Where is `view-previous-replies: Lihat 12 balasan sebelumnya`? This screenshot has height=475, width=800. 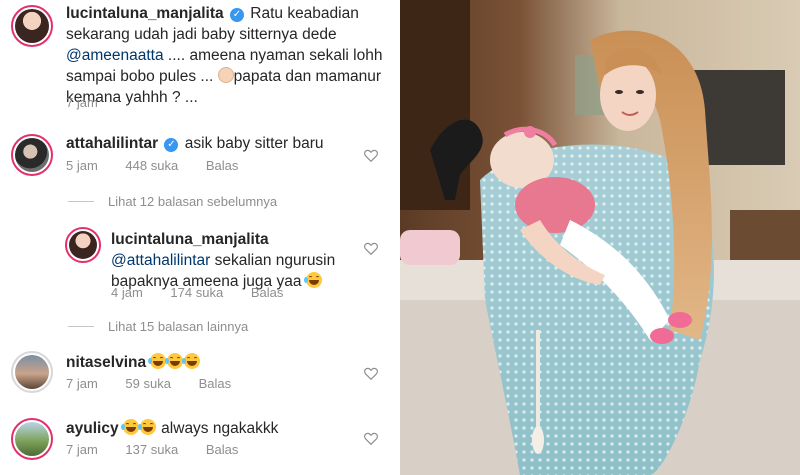
view-previous-replies: Lihat 12 balasan sebelumnya is located at coordinates (172, 201).